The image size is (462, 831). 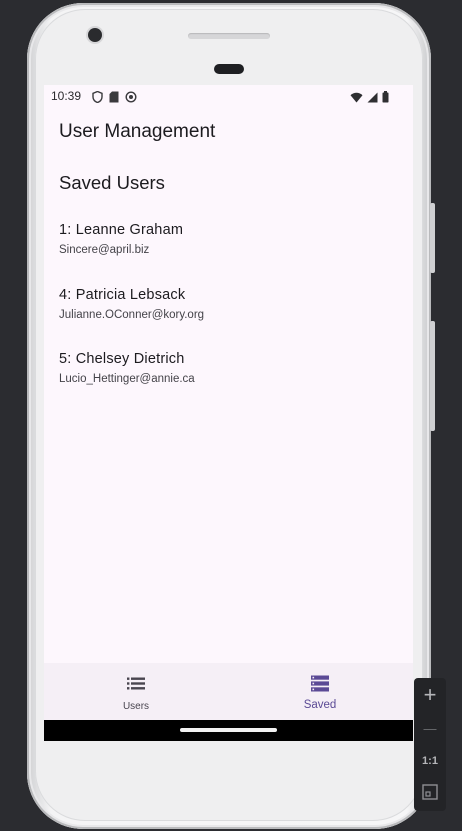 What do you see at coordinates (320, 686) in the screenshot?
I see `storage-icon` at bounding box center [320, 686].